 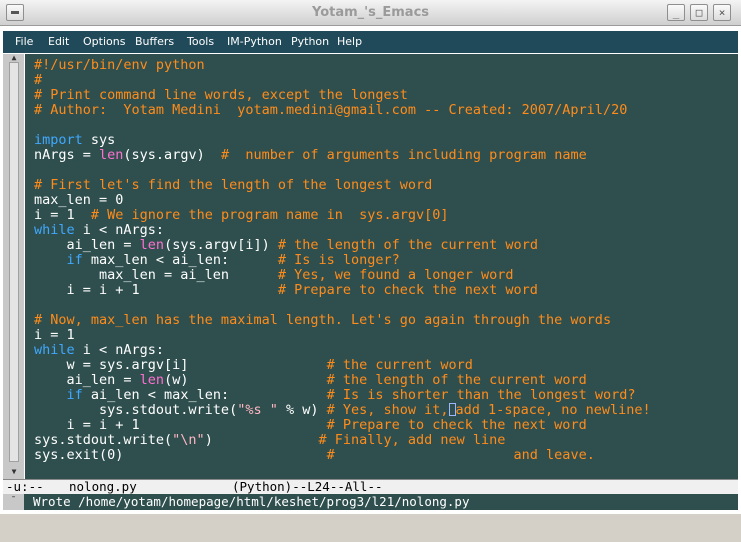 I want to click on maximize-button: □, so click(x=699, y=12).